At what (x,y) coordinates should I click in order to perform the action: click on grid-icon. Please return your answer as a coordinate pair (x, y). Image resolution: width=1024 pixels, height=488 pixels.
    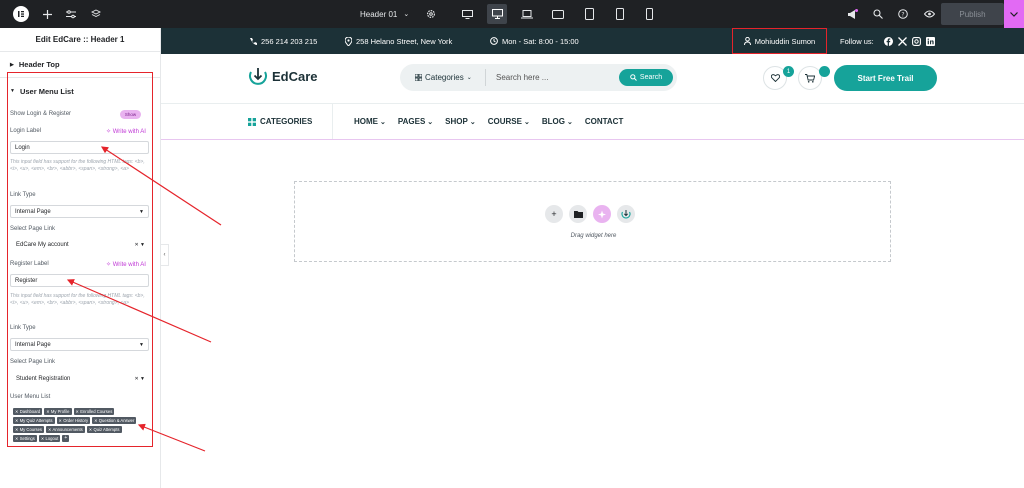
    Looking at the image, I should click on (418, 77).